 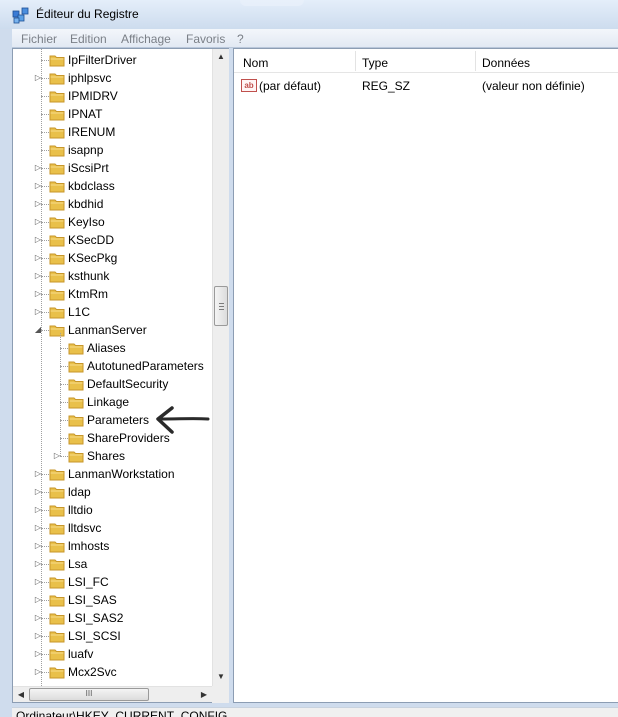 I want to click on scroll-left-arrow-icon: ◀, so click(x=21, y=695).